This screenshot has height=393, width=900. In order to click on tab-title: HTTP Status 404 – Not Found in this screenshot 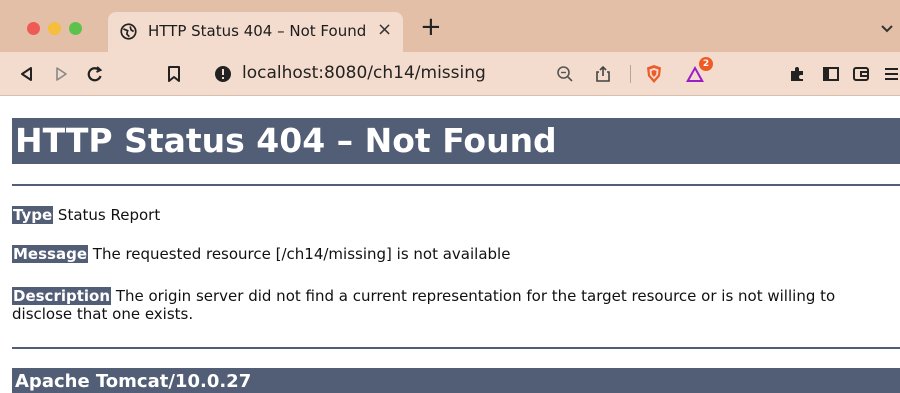, I will do `click(257, 31)`.